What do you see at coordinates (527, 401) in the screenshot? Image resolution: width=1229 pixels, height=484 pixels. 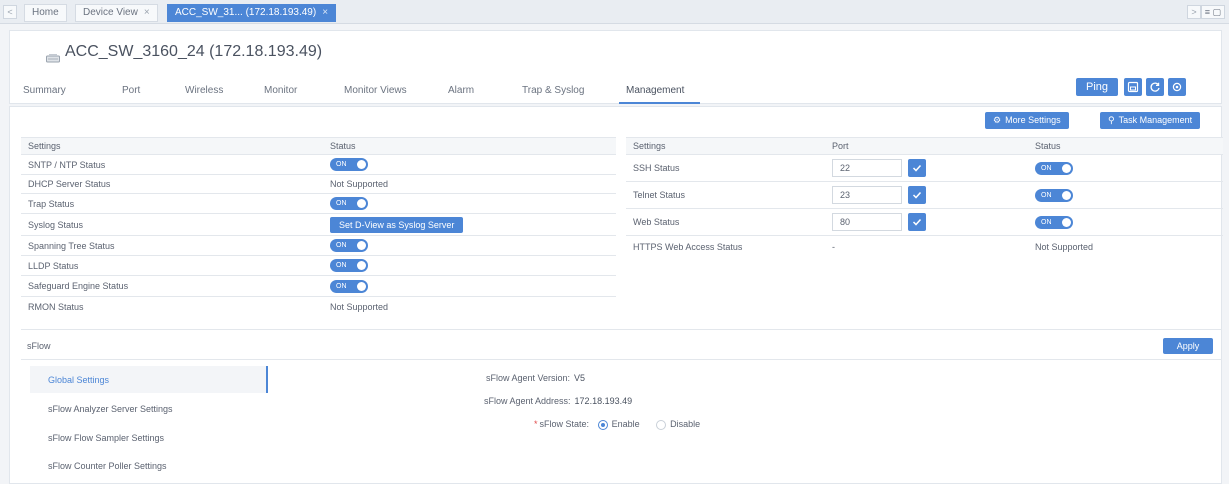 I see `agent-address-label: sFlow Agent Address:` at bounding box center [527, 401].